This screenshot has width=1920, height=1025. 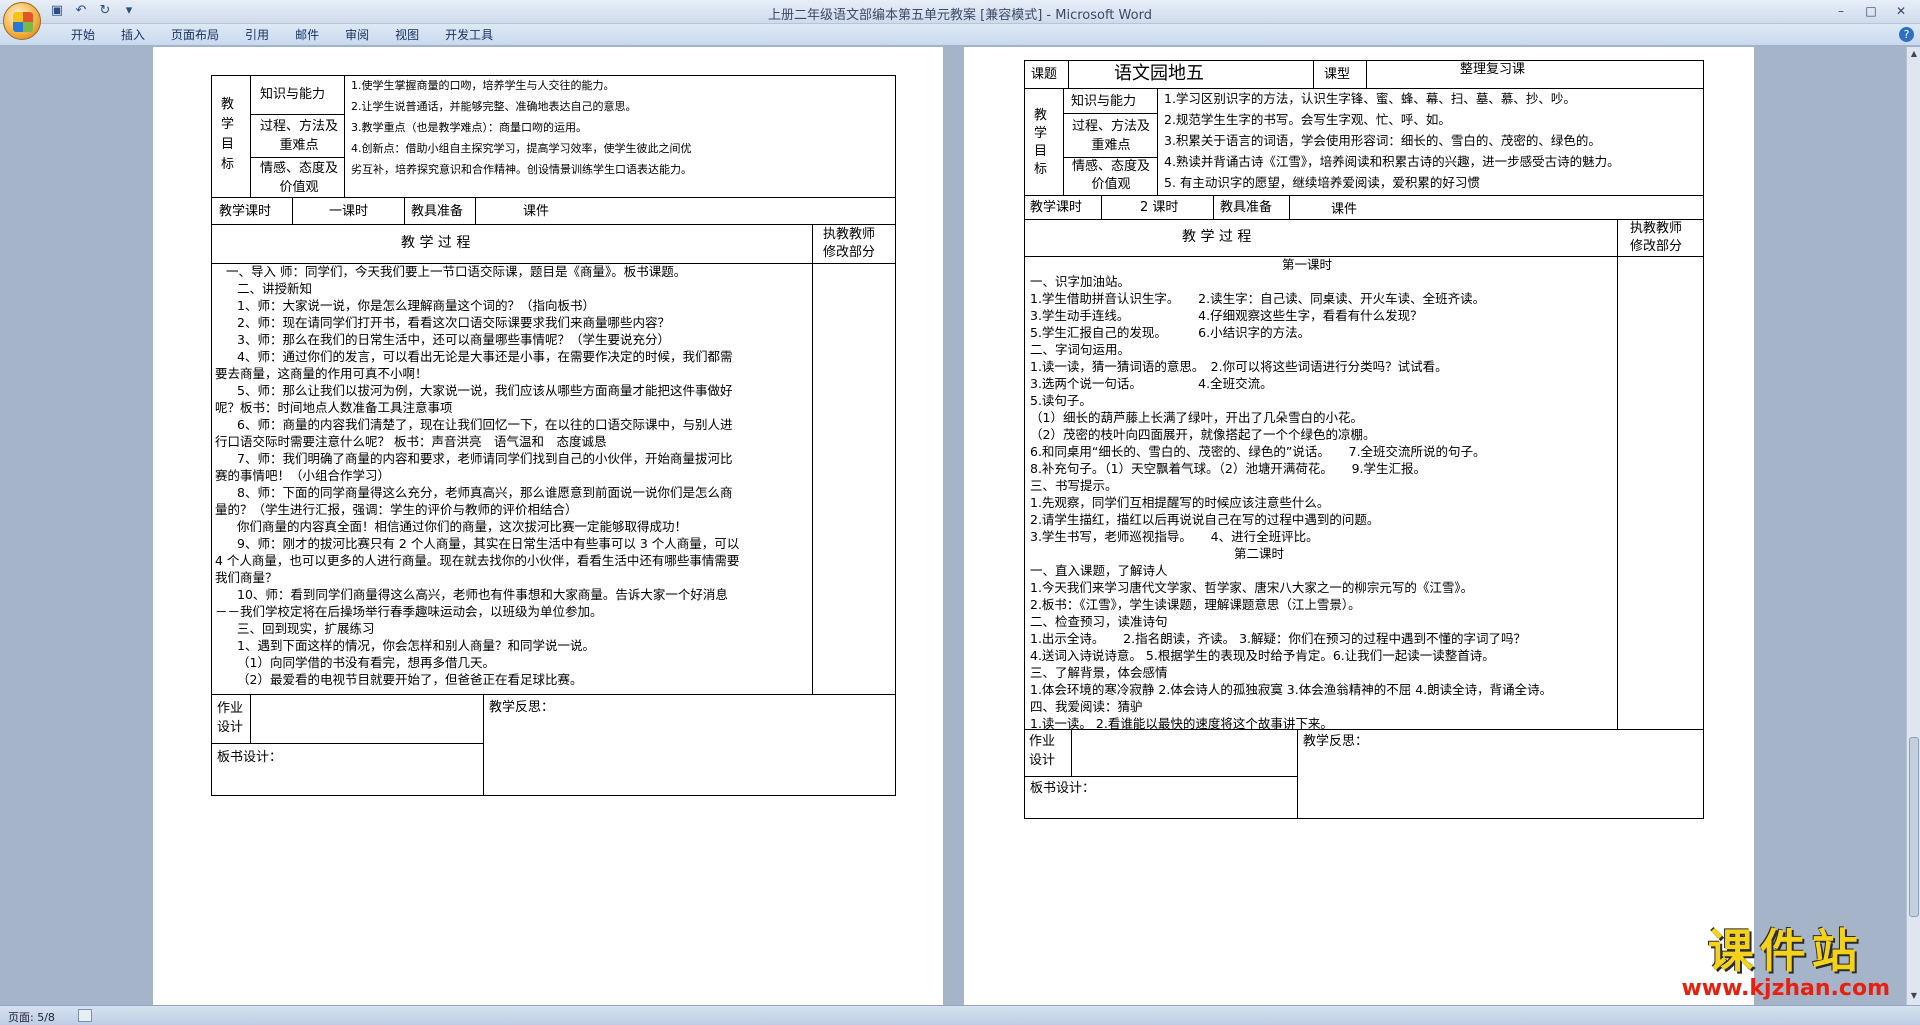 I want to click on prep-value: 课件, so click(x=1344, y=209).